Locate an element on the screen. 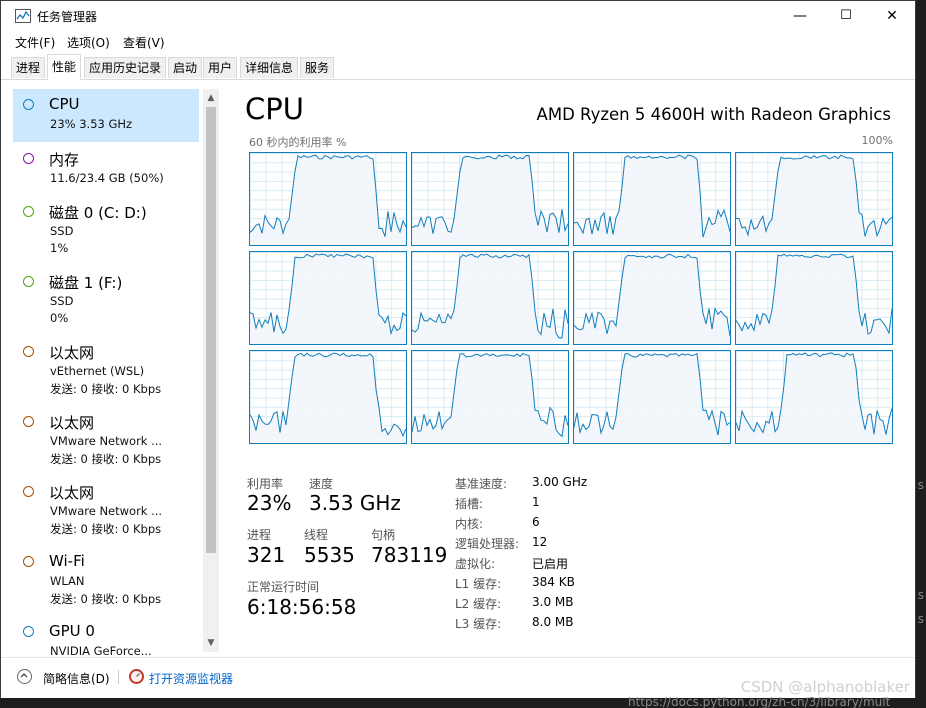 This screenshot has width=926, height=708. sidebar-item-disk-1: 磁盘 1 (F:) SSD 0% is located at coordinates (106, 301).